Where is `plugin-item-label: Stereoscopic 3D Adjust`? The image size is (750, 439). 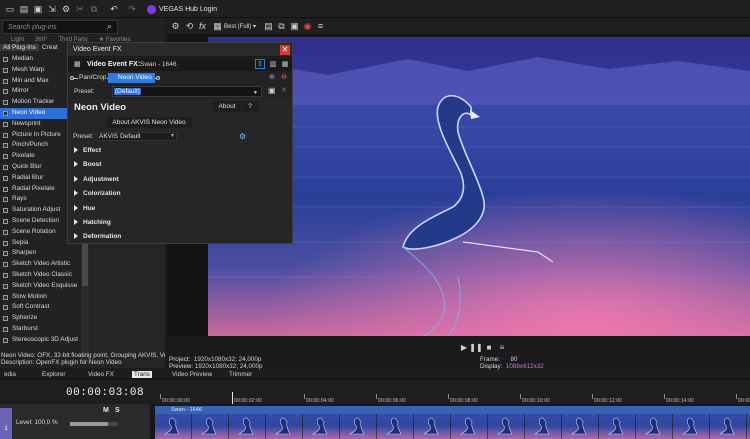 plugin-item-label: Stereoscopic 3D Adjust is located at coordinates (45, 339).